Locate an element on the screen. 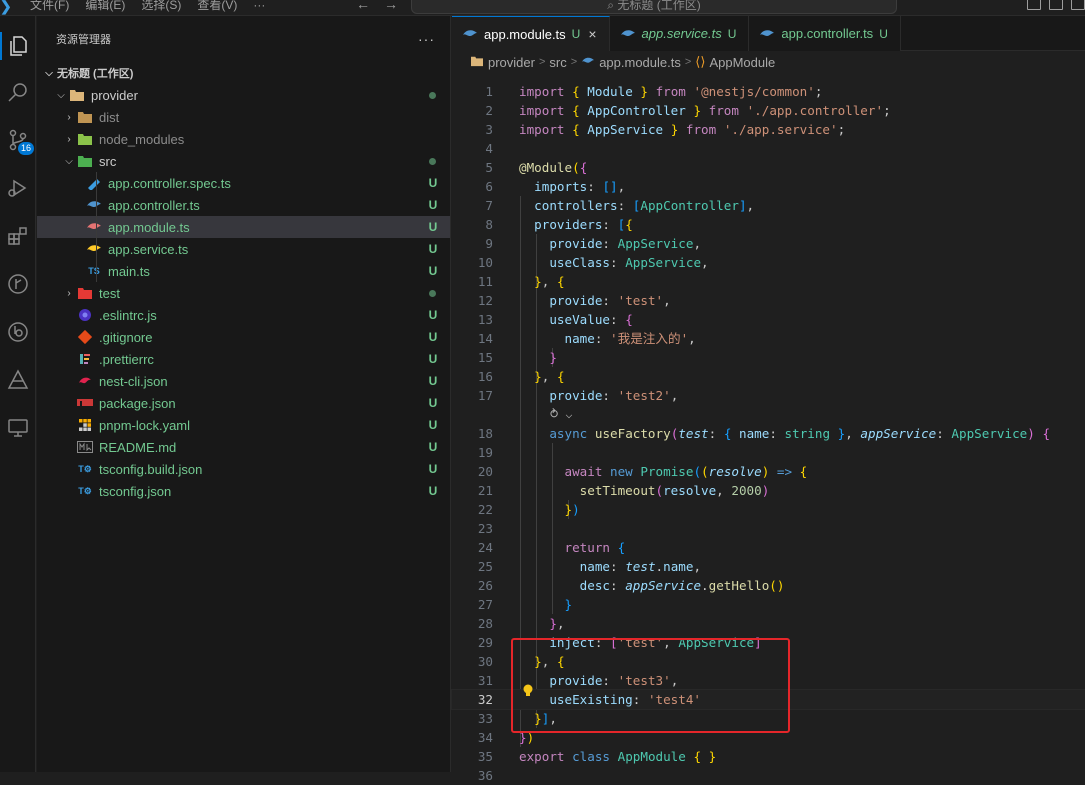 The width and height of the screenshot is (1085, 785). toggle-sidebar-icon is located at coordinates (1034, 5).